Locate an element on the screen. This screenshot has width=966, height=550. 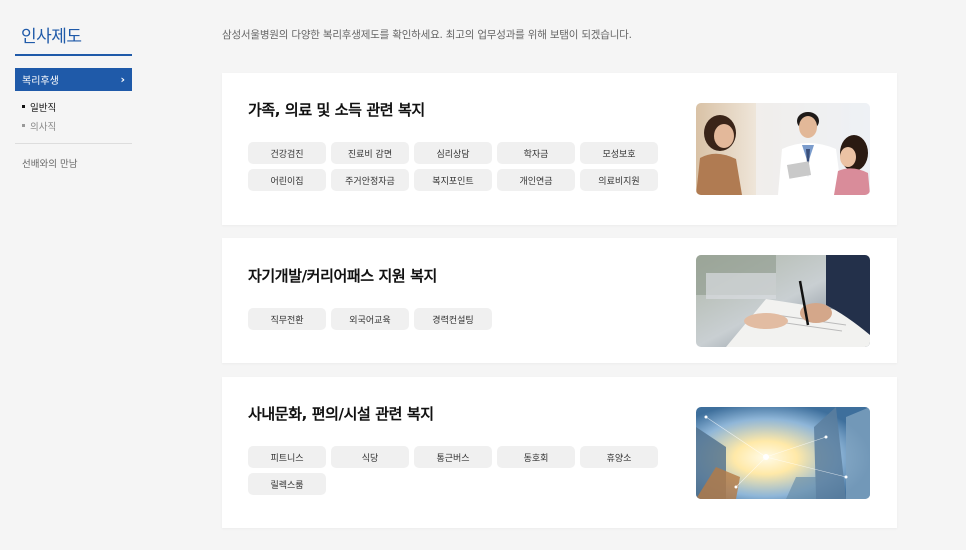
chip: 피트니스 is located at coordinates (287, 457).